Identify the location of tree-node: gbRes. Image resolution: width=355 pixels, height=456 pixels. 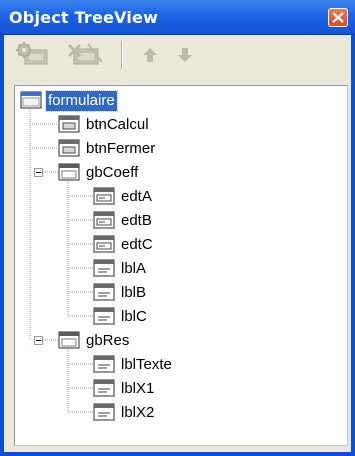
(180, 341).